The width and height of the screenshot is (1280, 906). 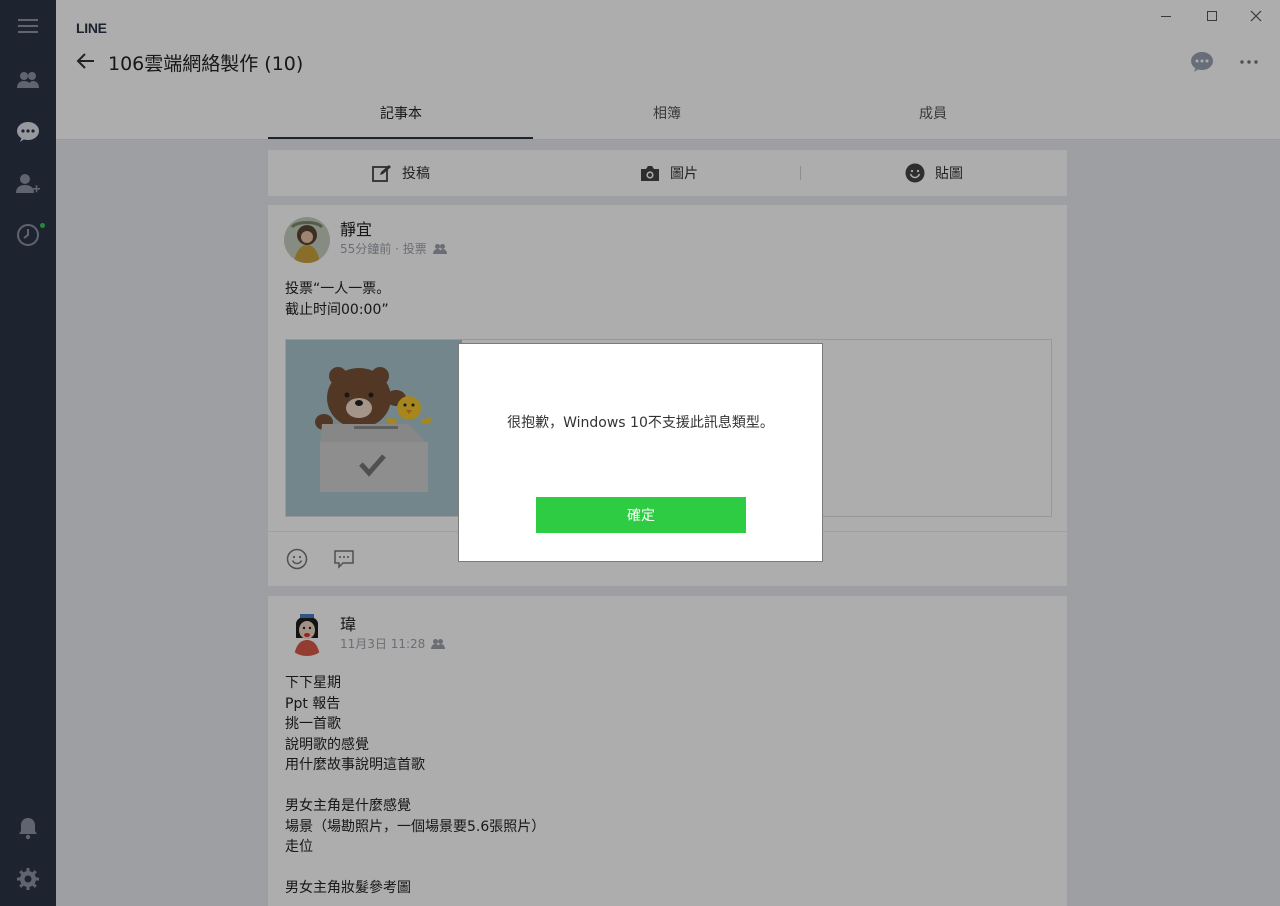 I want to click on unsupported-message-dialog: 很抱歉，Windows 10不支援此訊息類型。 確定, so click(x=640, y=452).